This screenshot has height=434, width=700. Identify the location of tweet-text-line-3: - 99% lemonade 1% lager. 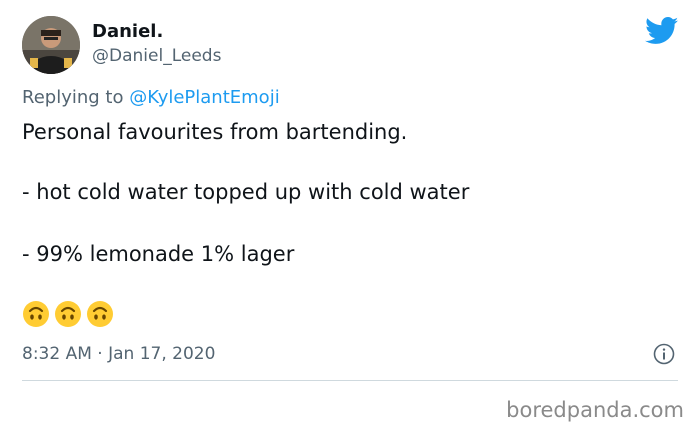
(158, 254).